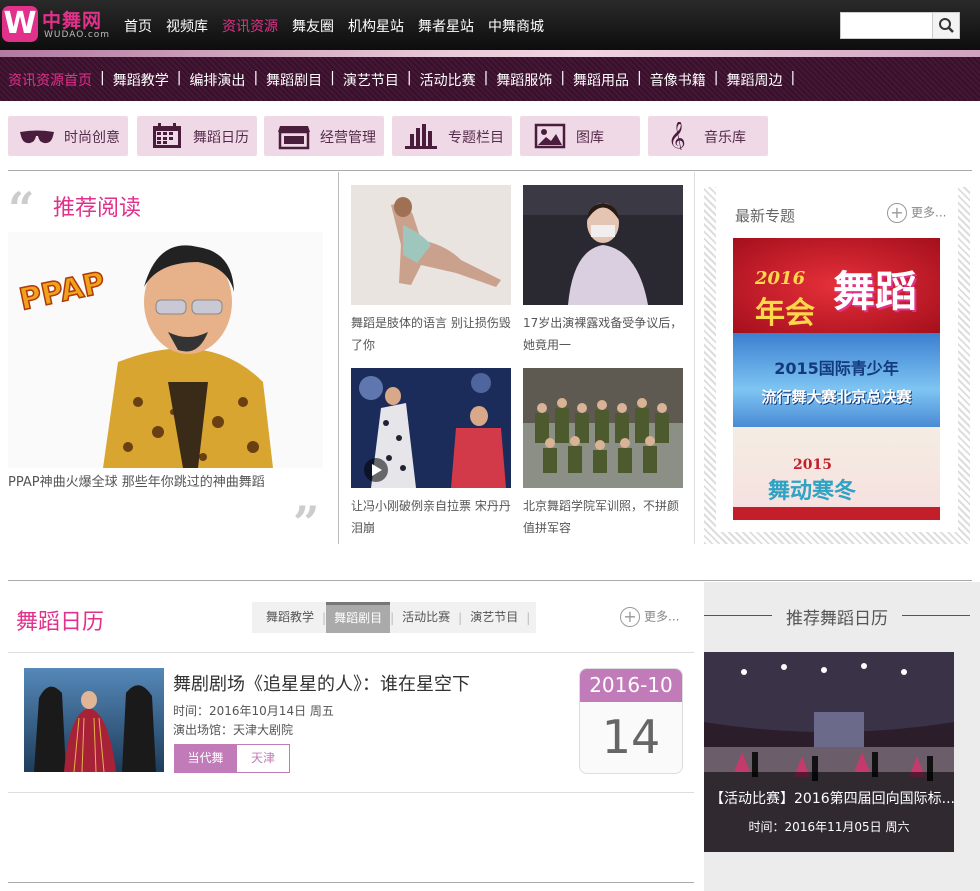 This screenshot has width=980, height=891. What do you see at coordinates (603, 245) in the screenshot?
I see `thumb-17-year-old` at bounding box center [603, 245].